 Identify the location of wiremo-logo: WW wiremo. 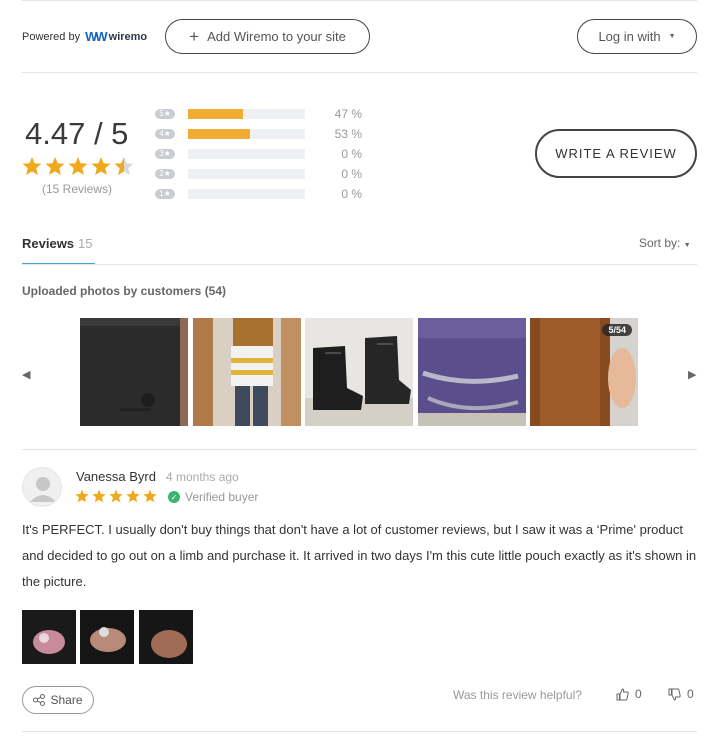
(116, 36).